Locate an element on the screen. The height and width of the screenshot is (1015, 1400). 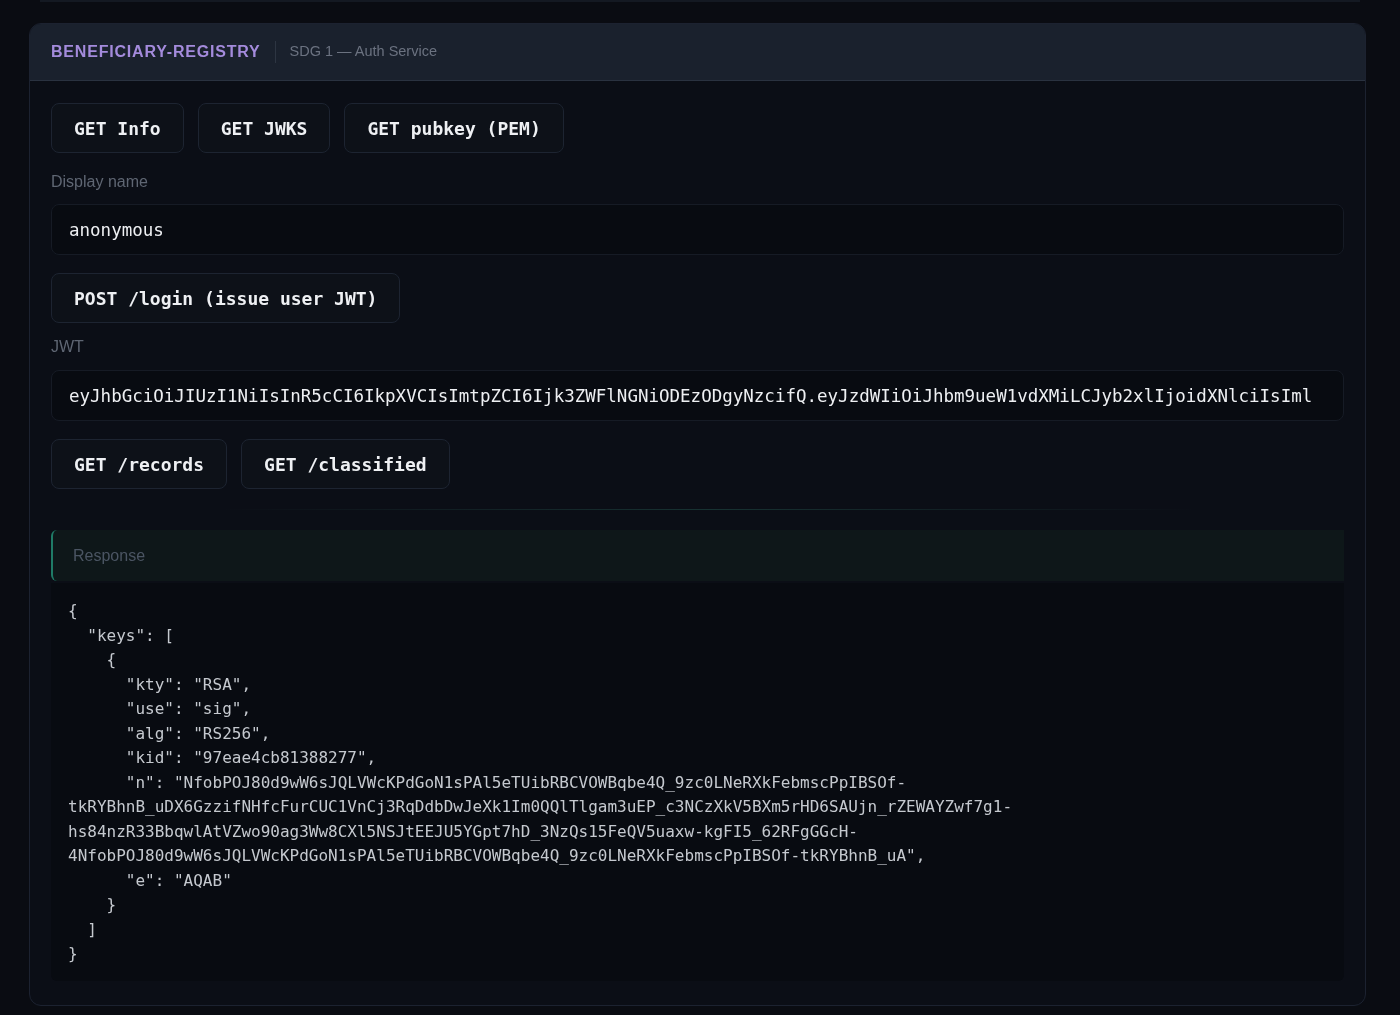
request-button: GET /classified is located at coordinates (345, 464).